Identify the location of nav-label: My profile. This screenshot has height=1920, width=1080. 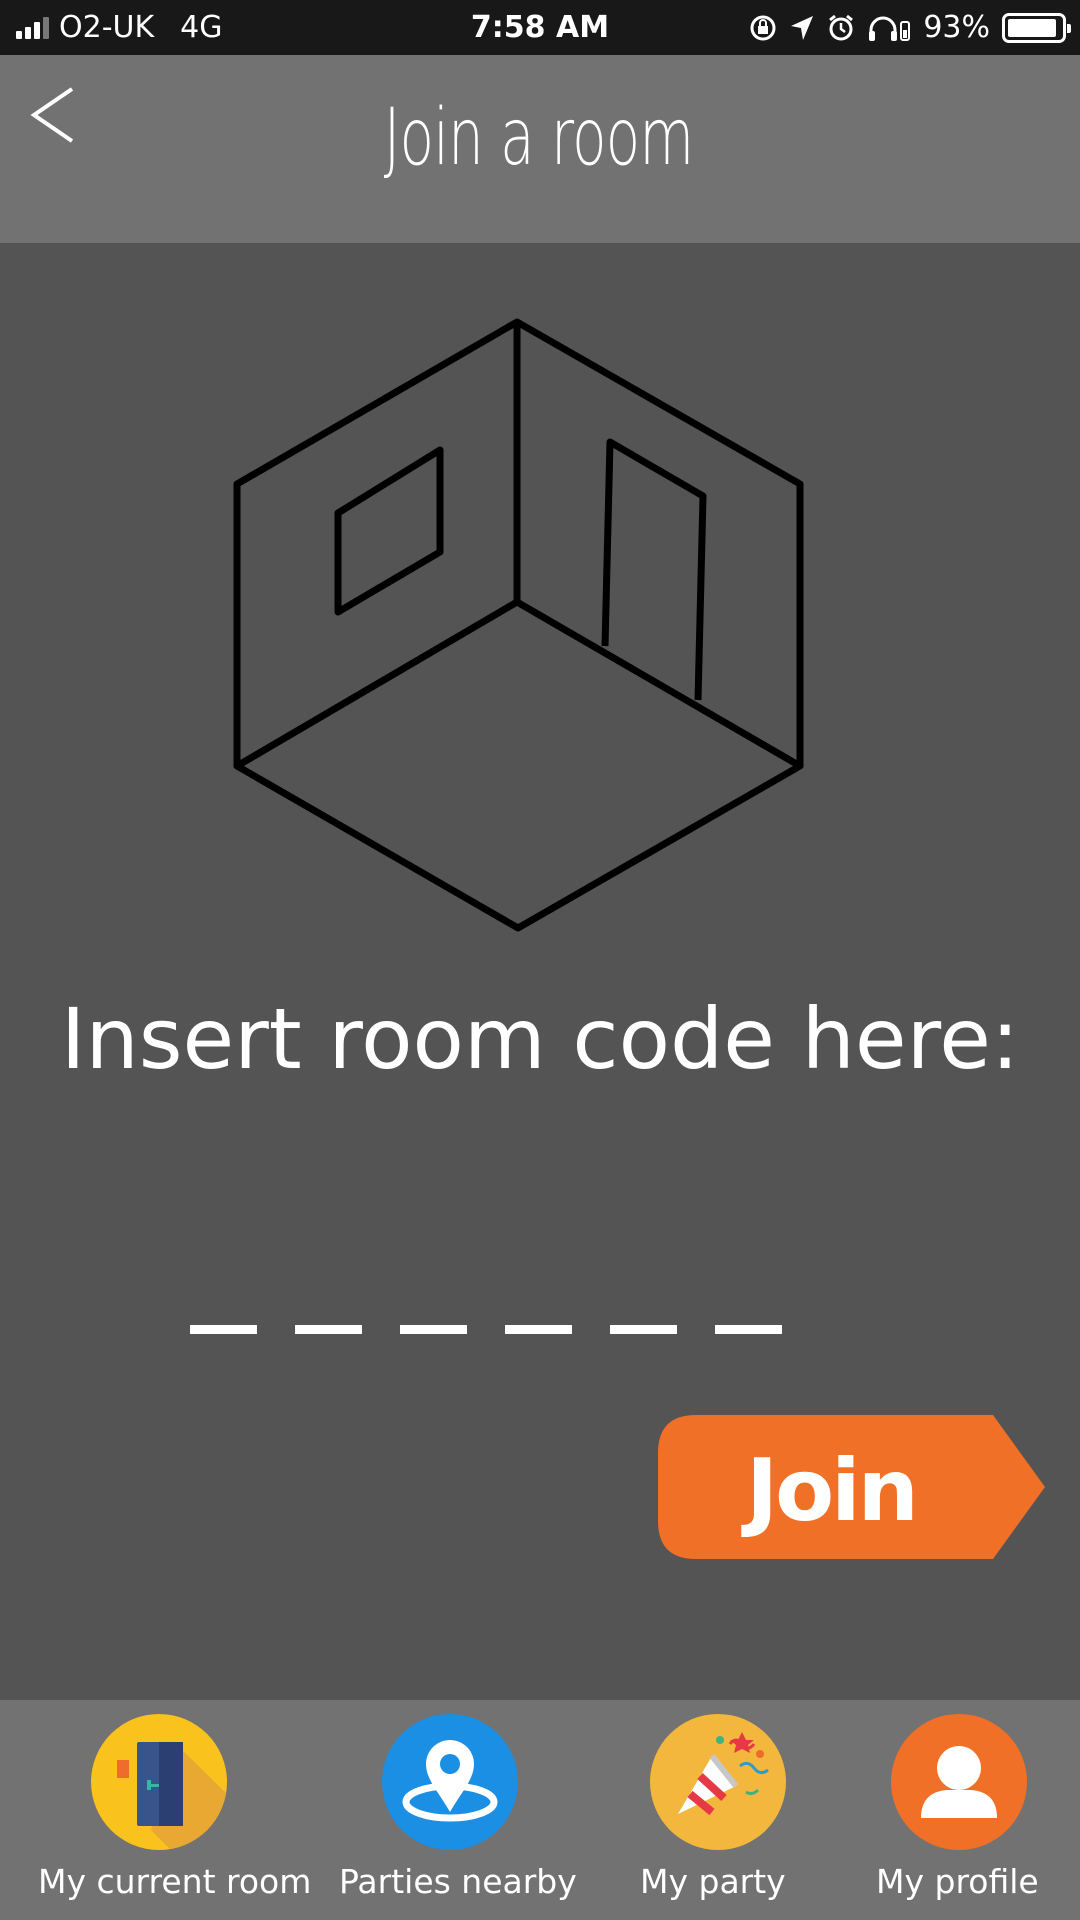
(957, 1881).